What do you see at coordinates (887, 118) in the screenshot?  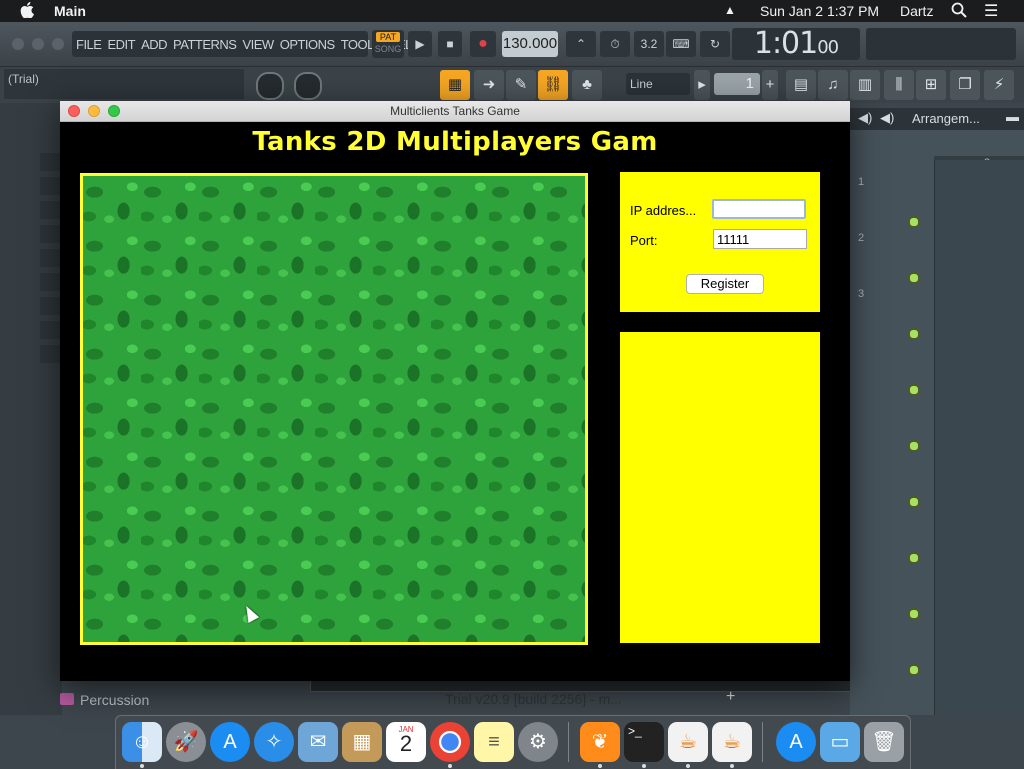 I see `audio-icon: ◀)` at bounding box center [887, 118].